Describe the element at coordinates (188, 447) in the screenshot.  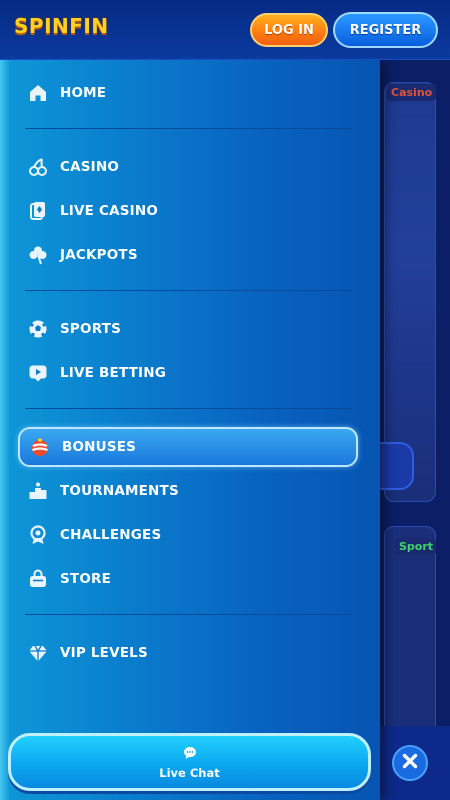
I see `menu-item-bonuses: BONUSES` at that location.